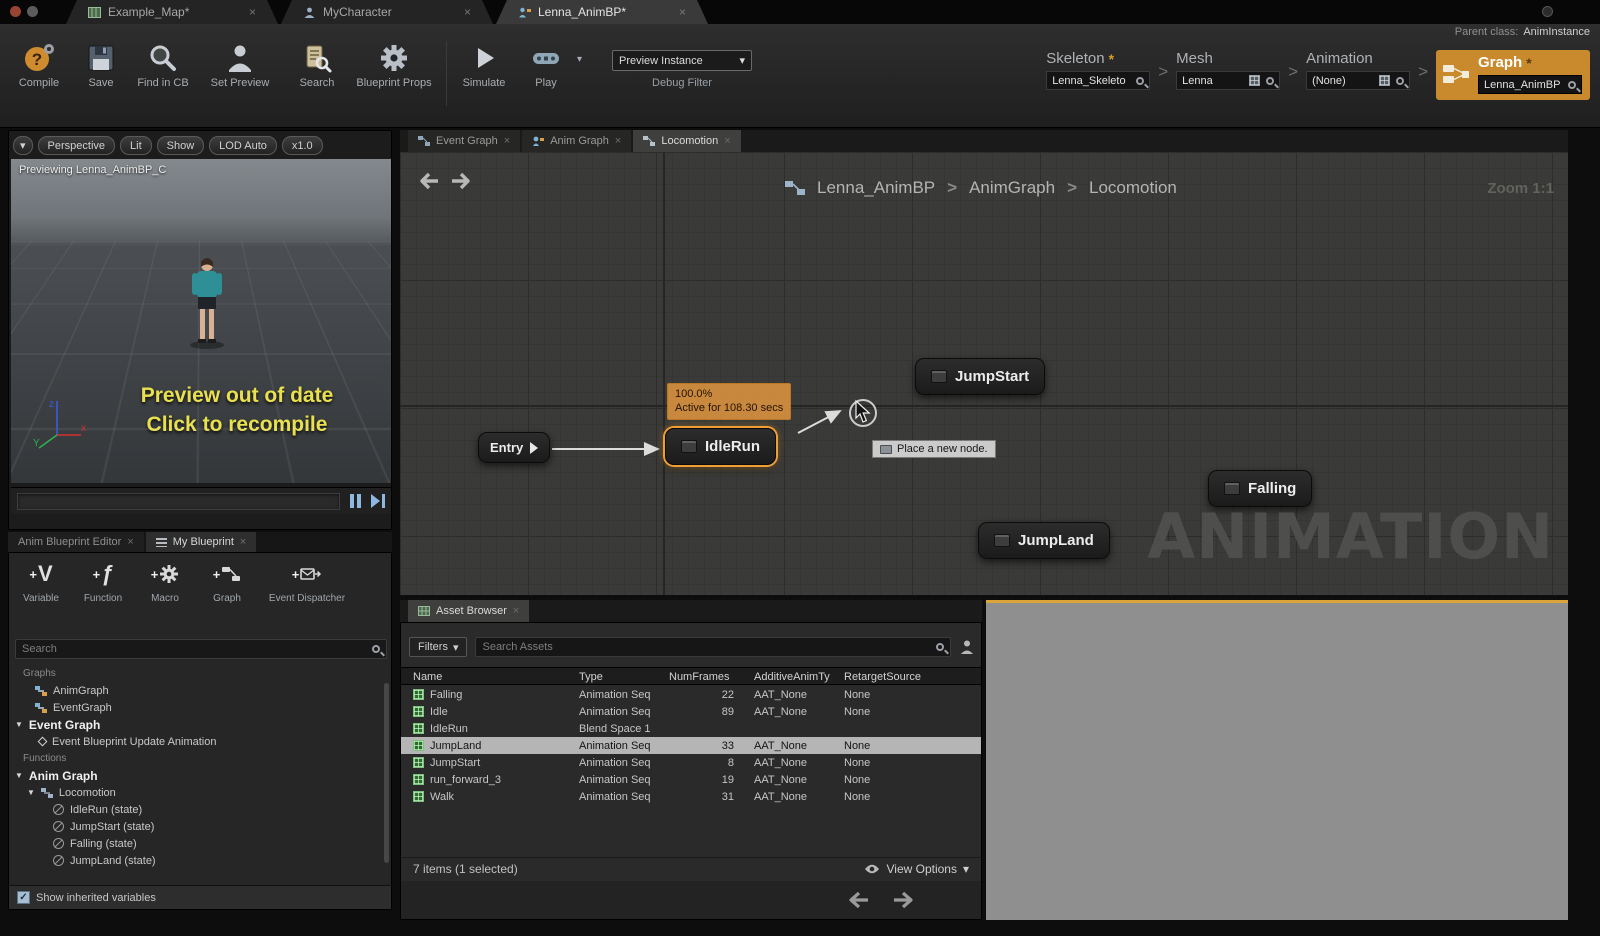 The width and height of the screenshot is (1600, 936). Describe the element at coordinates (237, 410) in the screenshot. I see `preview-warning: Preview out of date Click to recompile` at that location.